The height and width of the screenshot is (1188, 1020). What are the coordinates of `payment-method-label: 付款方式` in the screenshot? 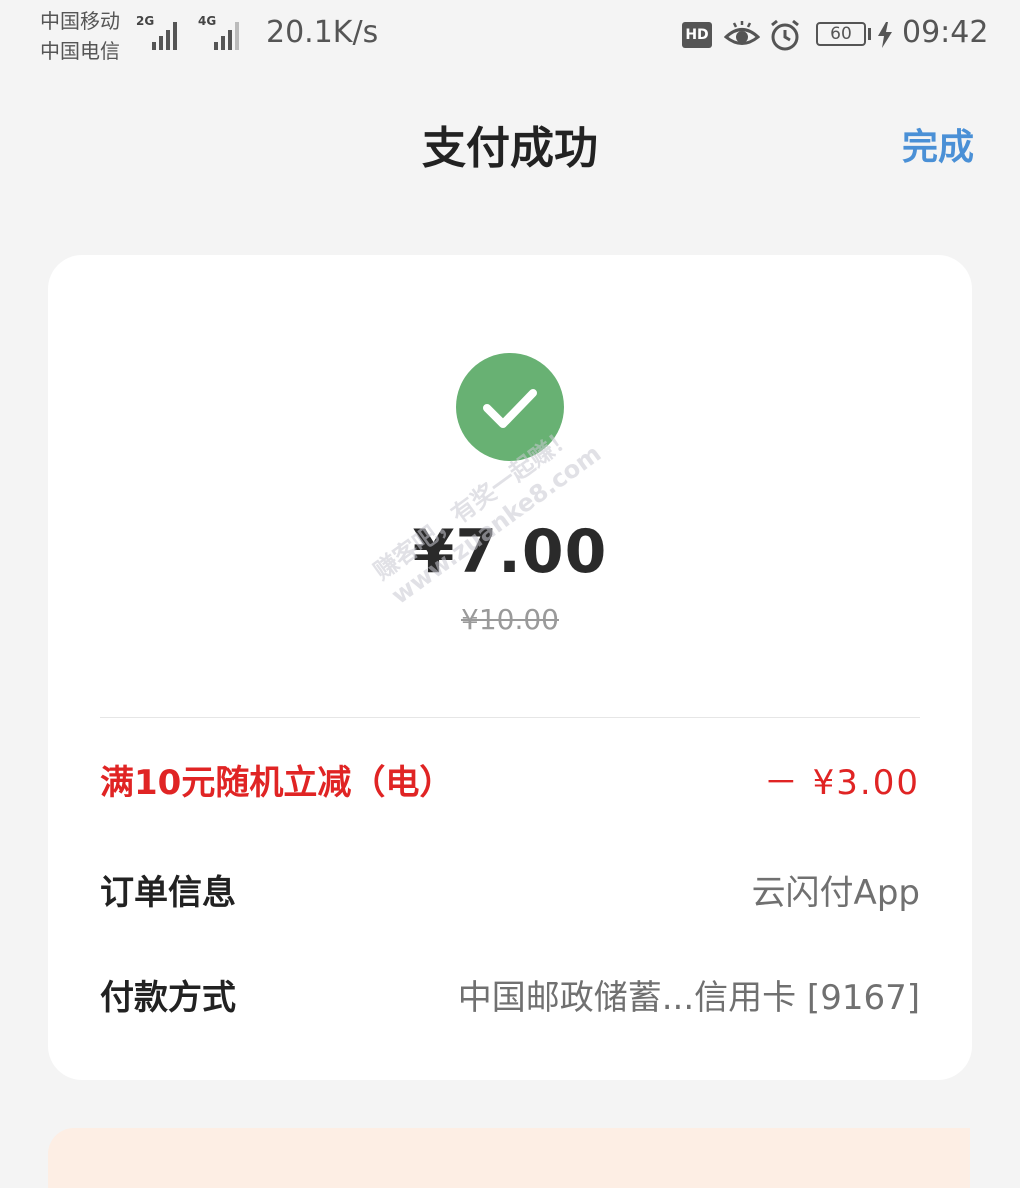 It's located at (168, 998).